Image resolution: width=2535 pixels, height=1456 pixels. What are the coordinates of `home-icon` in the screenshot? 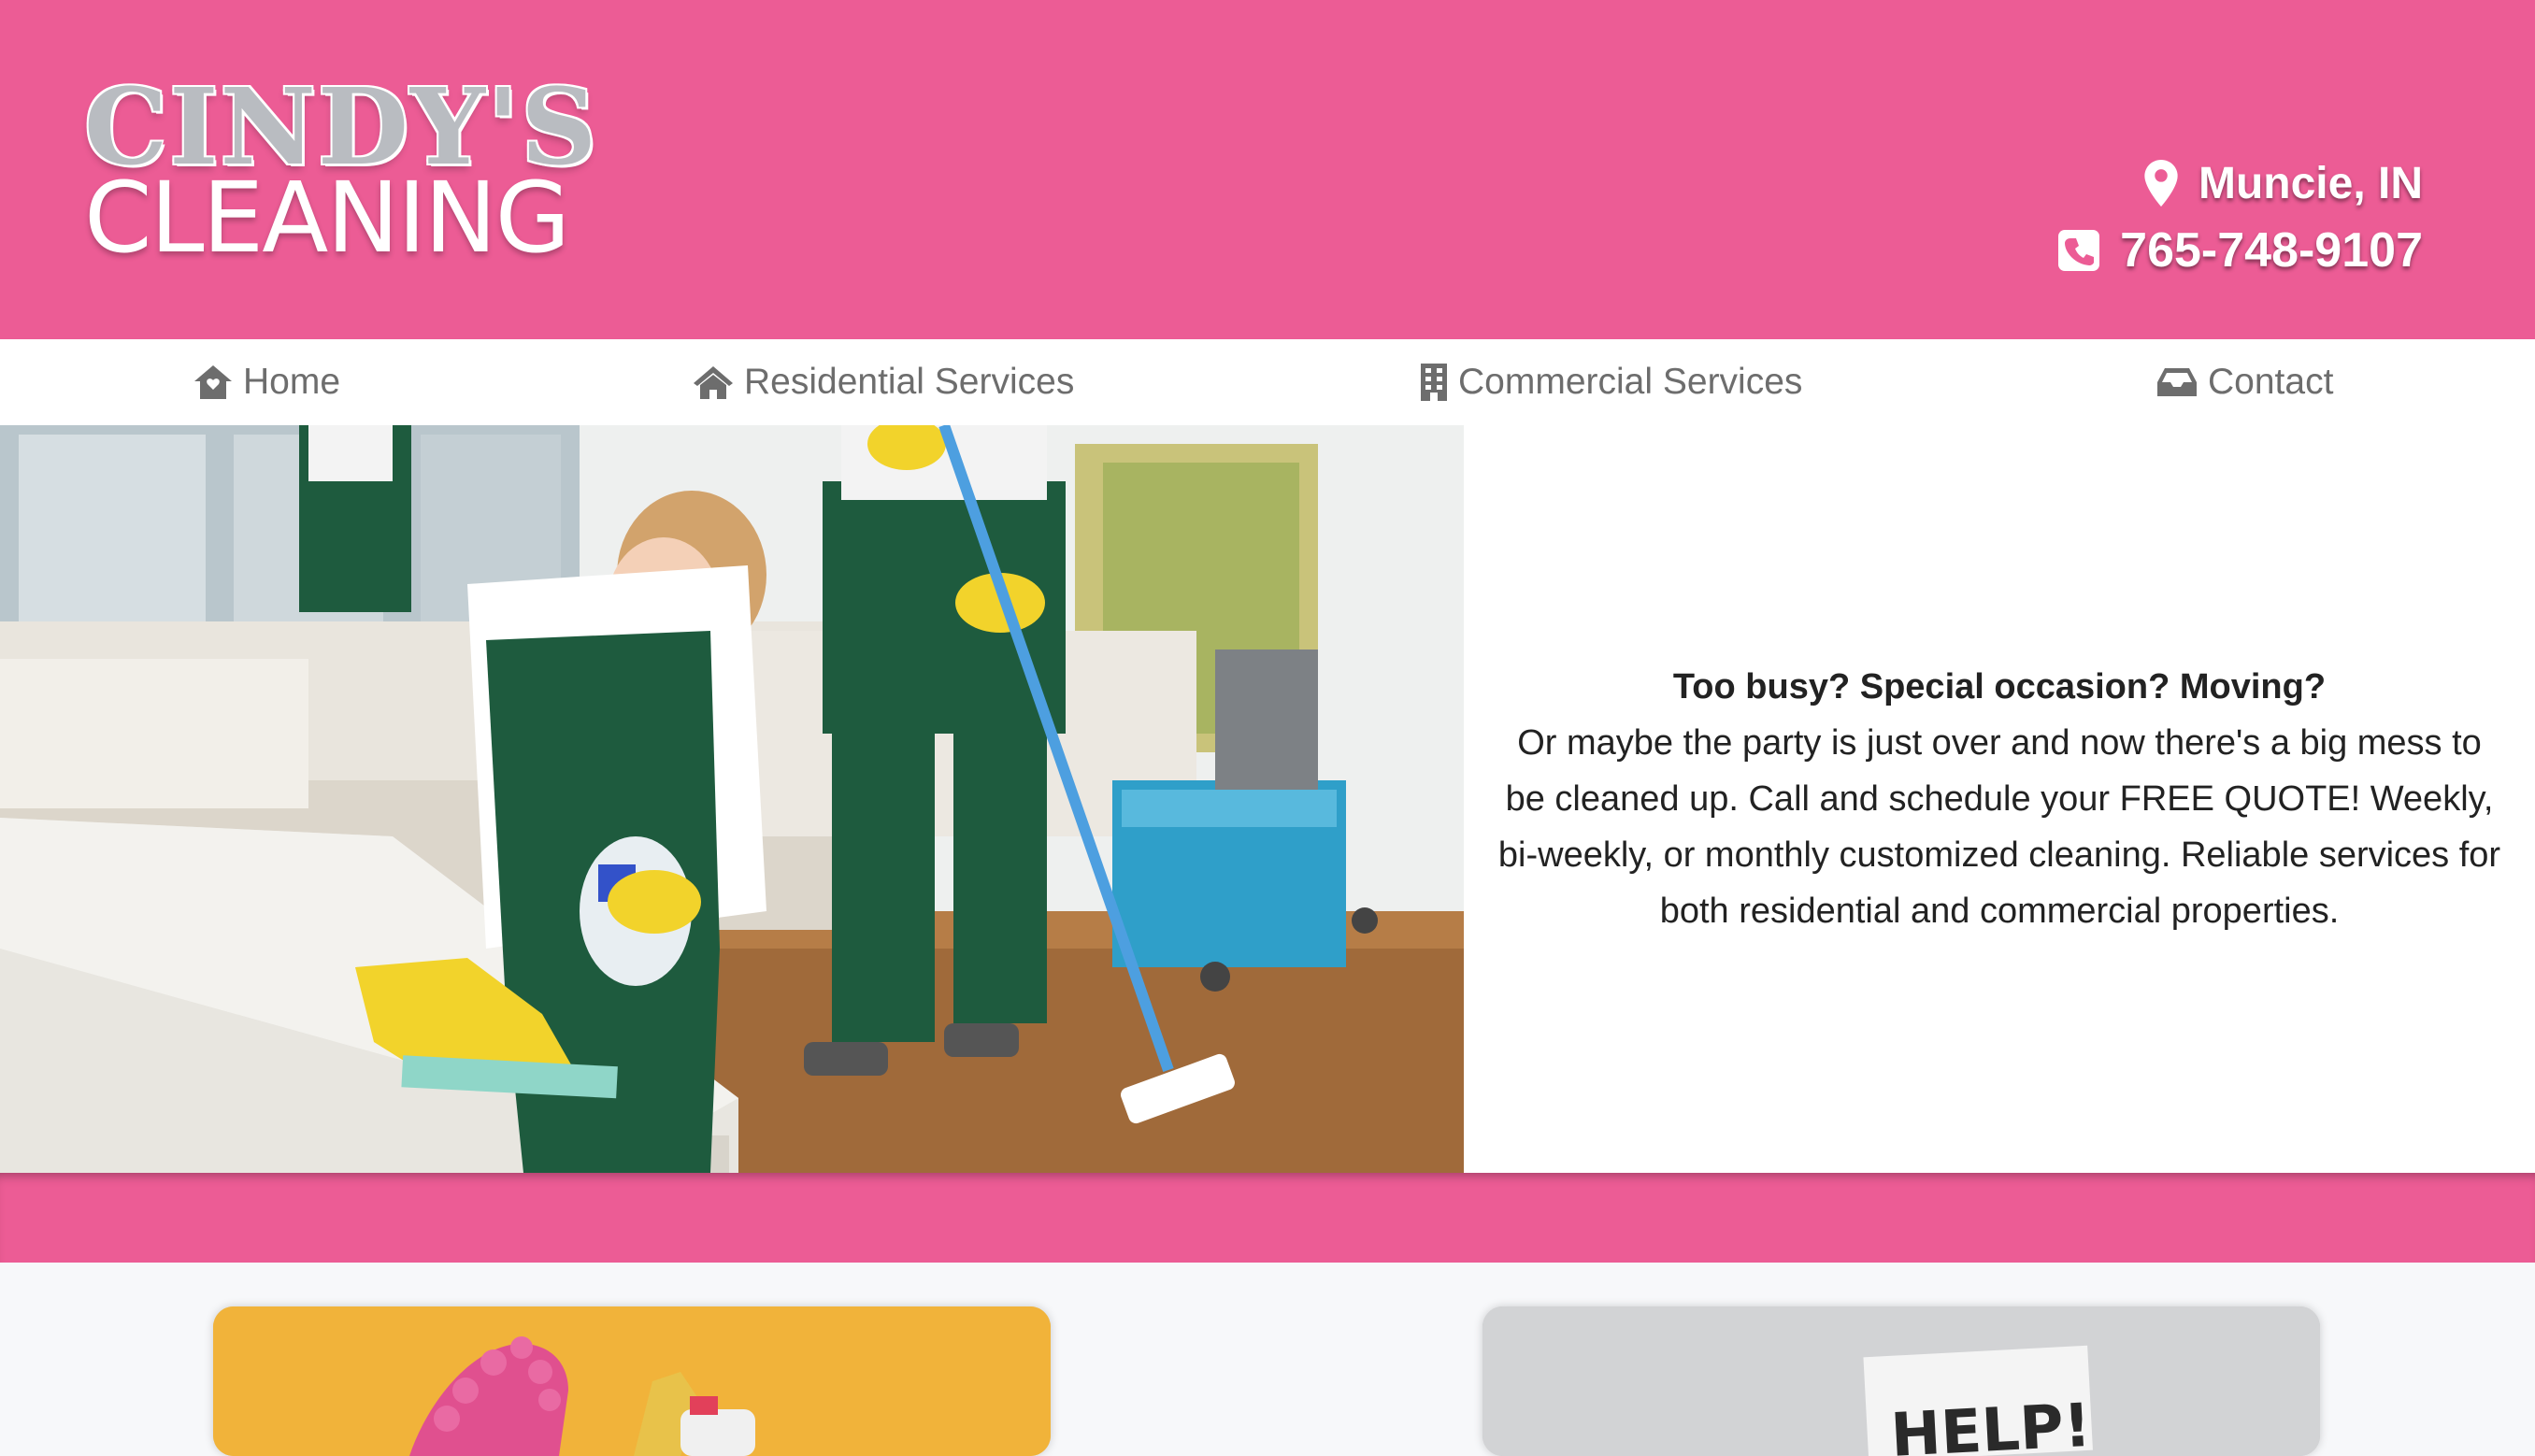 It's located at (213, 382).